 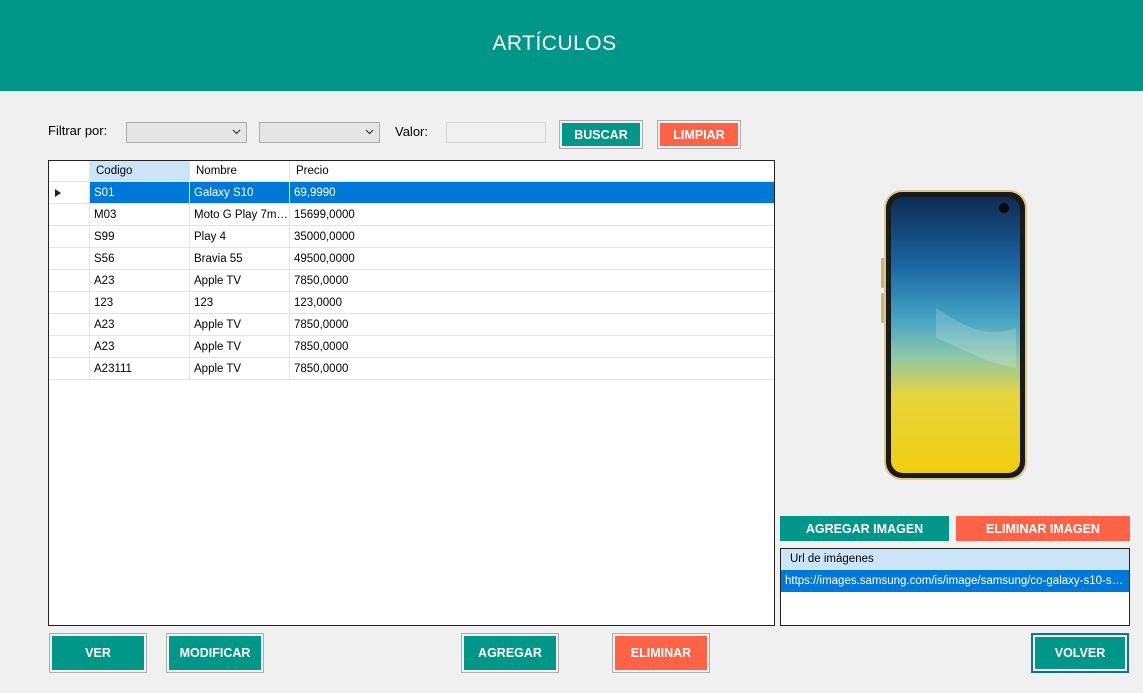 I want to click on cell-nombre: Play 4, so click(x=240, y=237).